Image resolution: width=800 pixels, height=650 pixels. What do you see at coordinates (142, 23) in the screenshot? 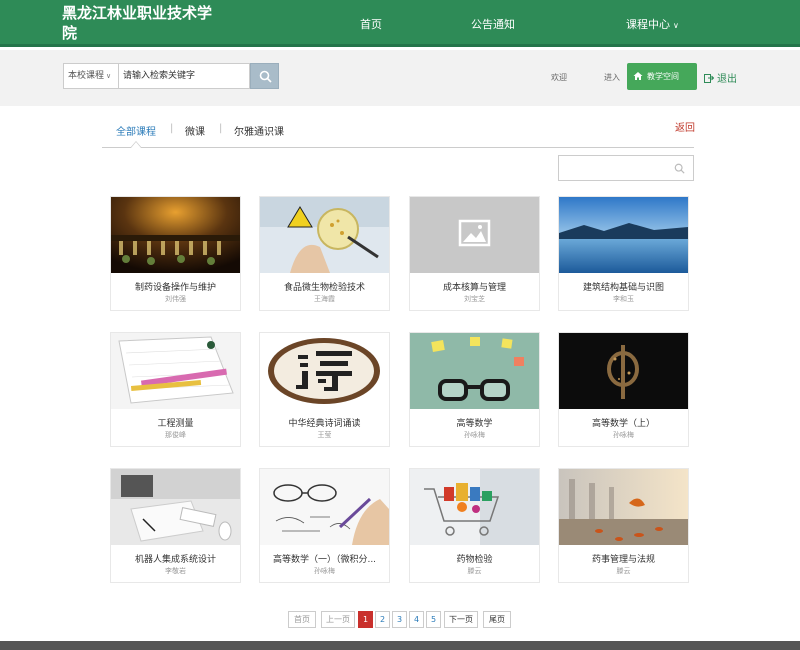
I see `site-title: 黑龙江林业职业技术学院` at bounding box center [142, 23].